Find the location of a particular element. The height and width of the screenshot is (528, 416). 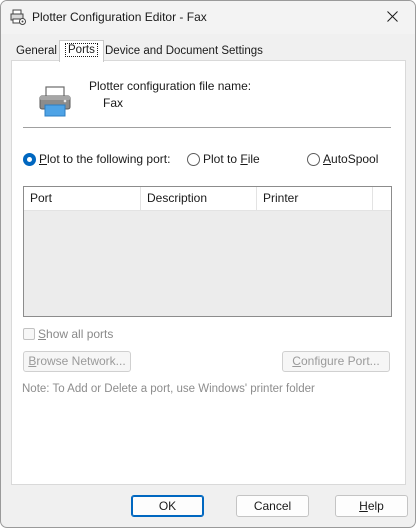

help-button: Help is located at coordinates (371, 506).